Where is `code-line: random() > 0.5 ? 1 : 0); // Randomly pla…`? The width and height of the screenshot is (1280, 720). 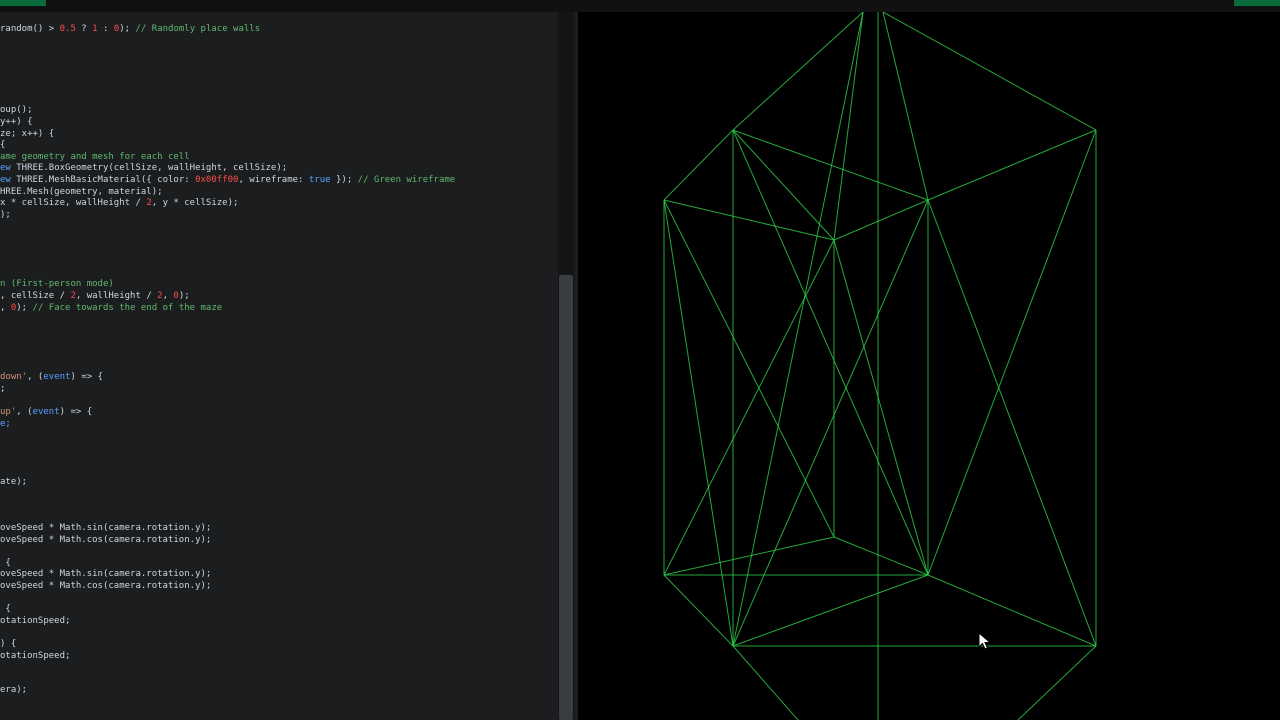 code-line: random() > 0.5 ? 1 : 0); // Randomly pla… is located at coordinates (130, 29).